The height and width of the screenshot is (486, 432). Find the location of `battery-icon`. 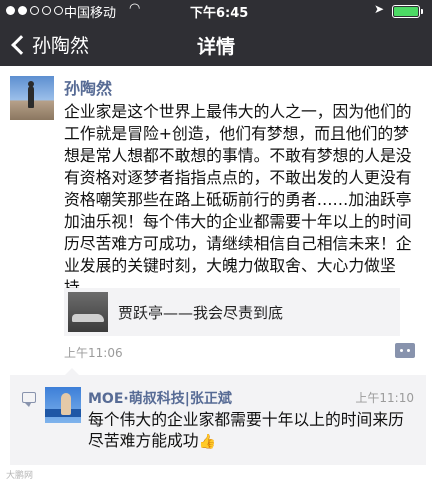

battery-icon is located at coordinates (407, 11).